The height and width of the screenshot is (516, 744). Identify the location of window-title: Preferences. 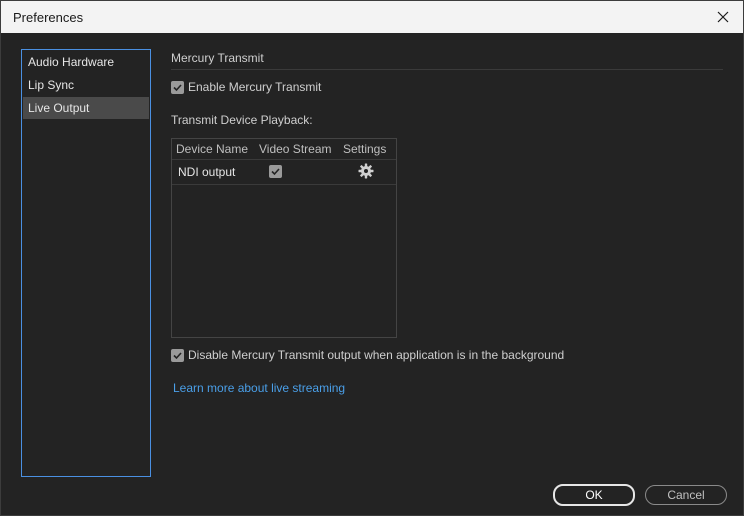
(48, 17).